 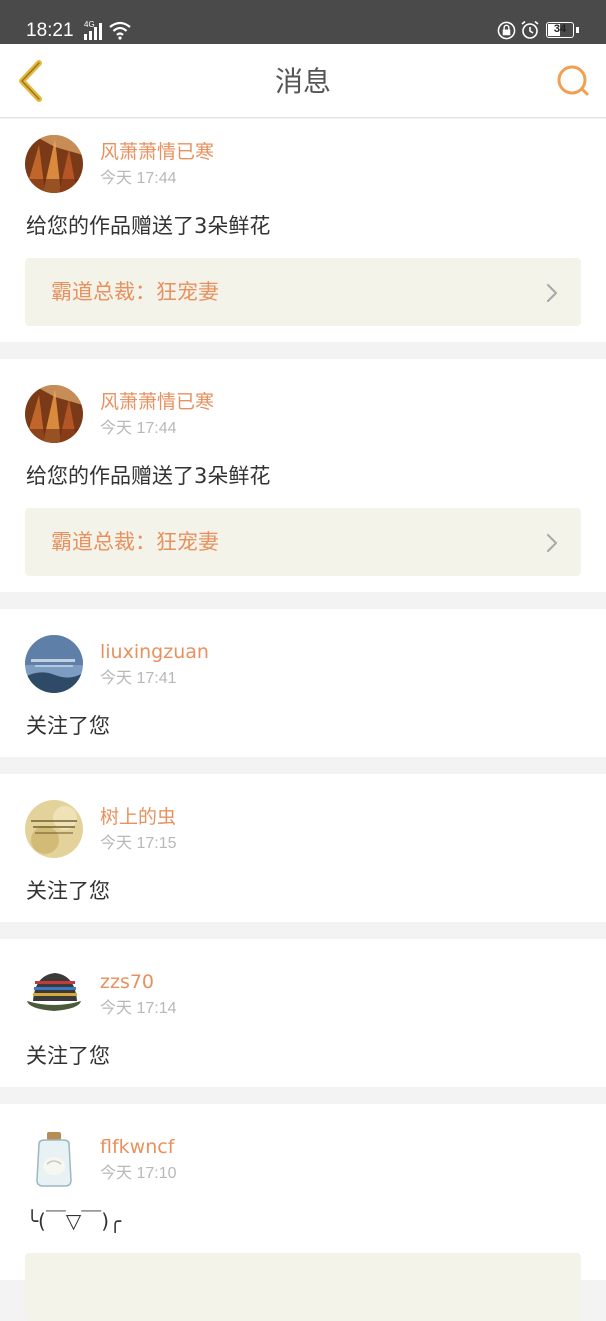 I want to click on message-time: 今天 17:15, so click(x=138, y=843).